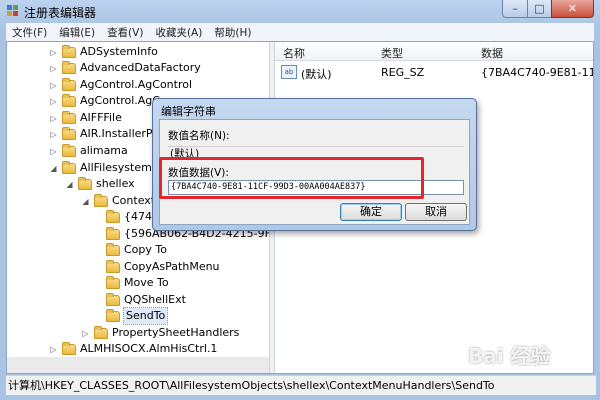 Image resolution: width=600 pixels, height=400 pixels. What do you see at coordinates (145, 249) in the screenshot?
I see `tree-item-label: Copy To` at bounding box center [145, 249].